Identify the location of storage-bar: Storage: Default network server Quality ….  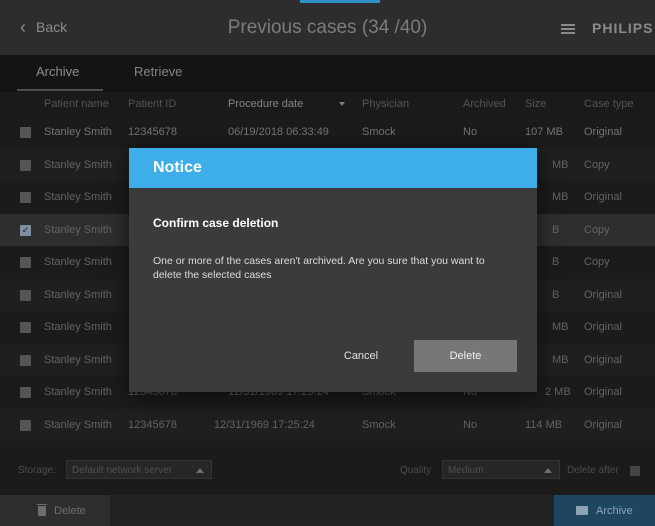
(327, 470).